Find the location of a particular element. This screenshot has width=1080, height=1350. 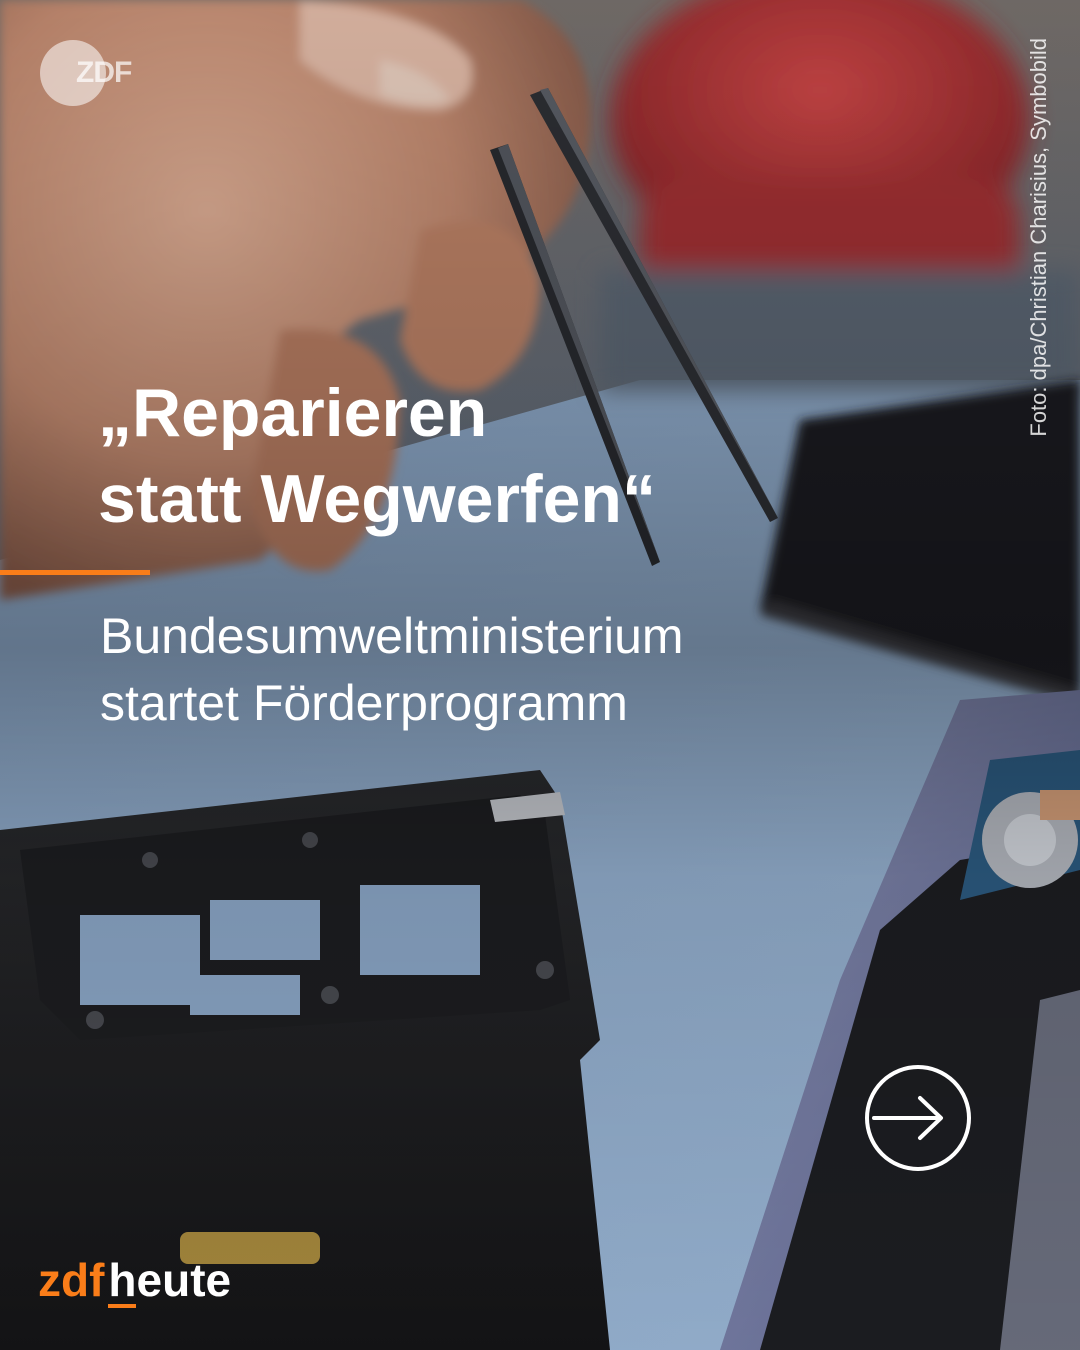

brand-zdf: zdf is located at coordinates (71, 1280).